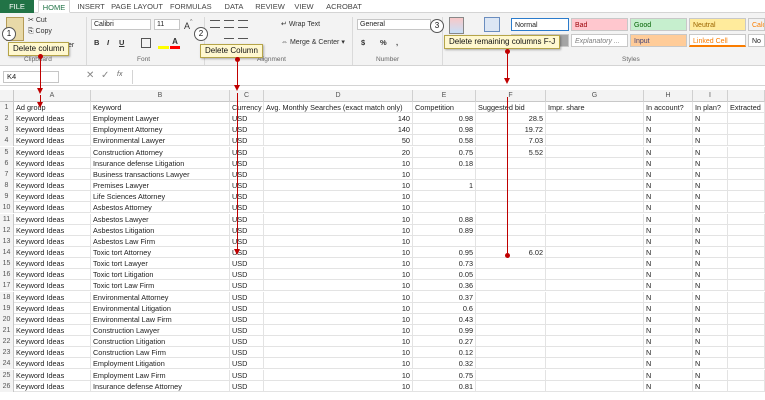 This screenshot has height=400, width=765. I want to click on header-cell-extracted: Extracted, so click(746, 107).